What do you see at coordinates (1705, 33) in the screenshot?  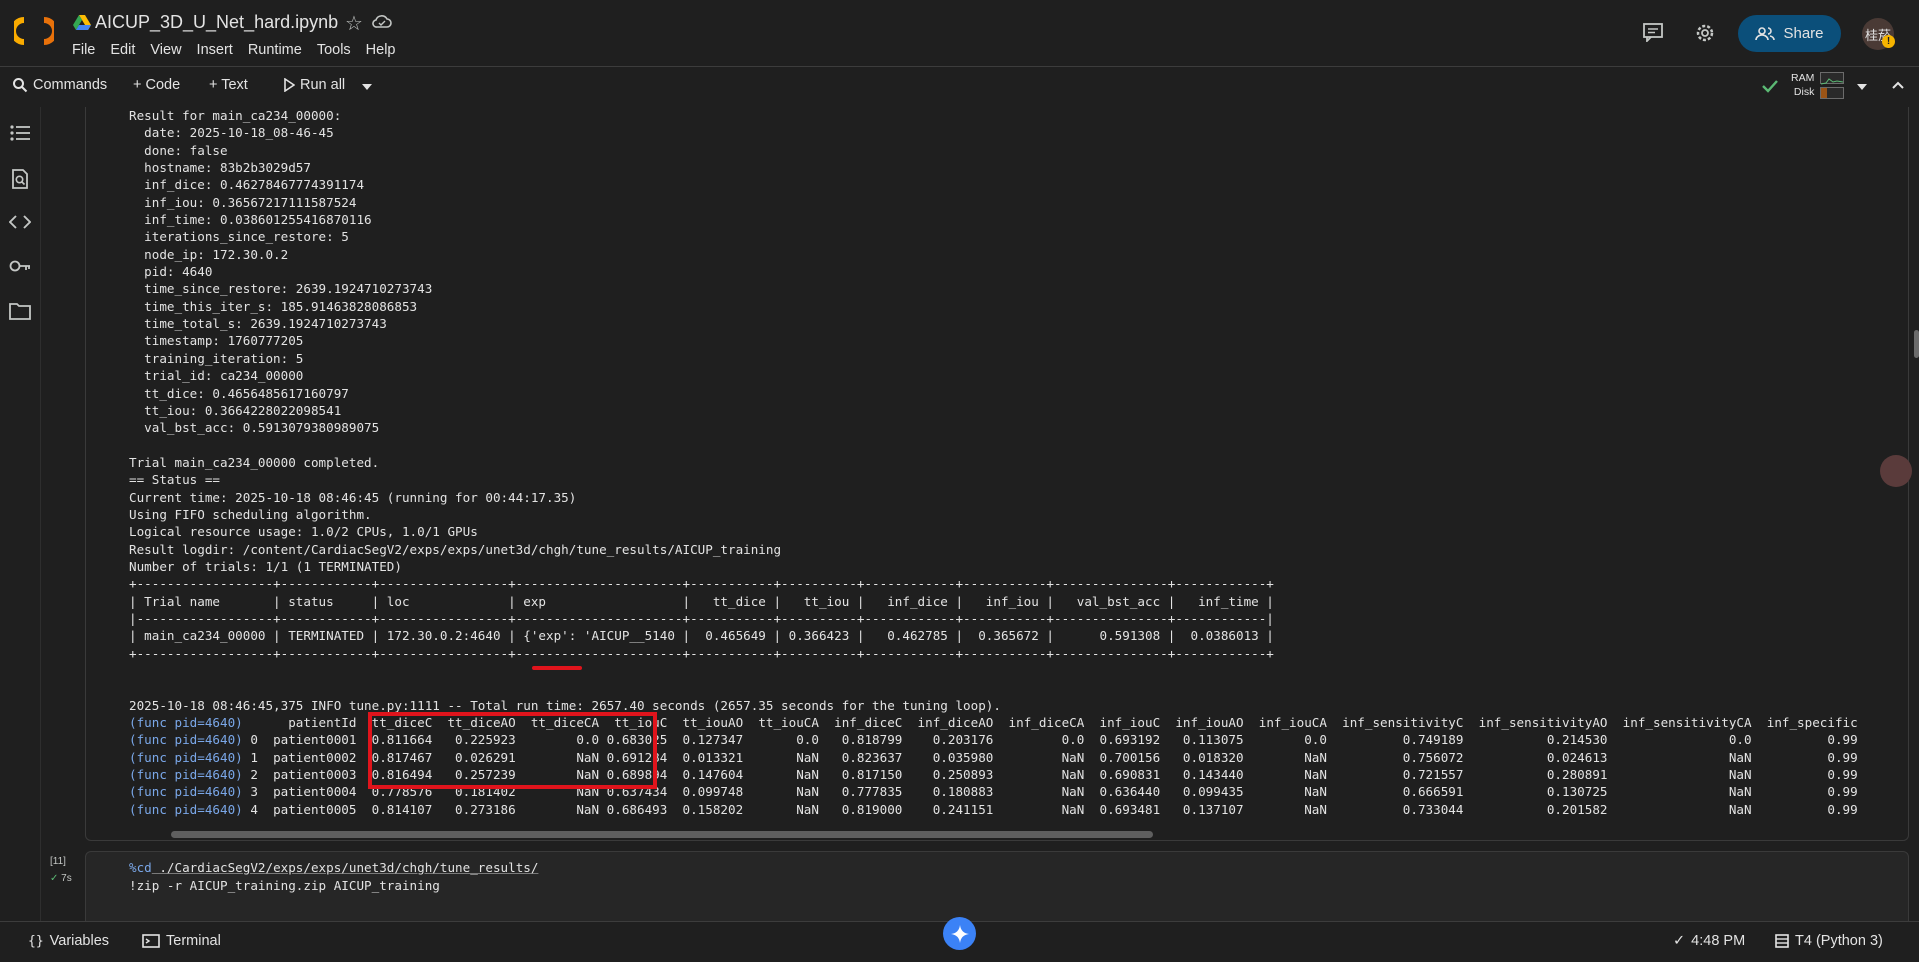 I see `settings-gear-icon` at bounding box center [1705, 33].